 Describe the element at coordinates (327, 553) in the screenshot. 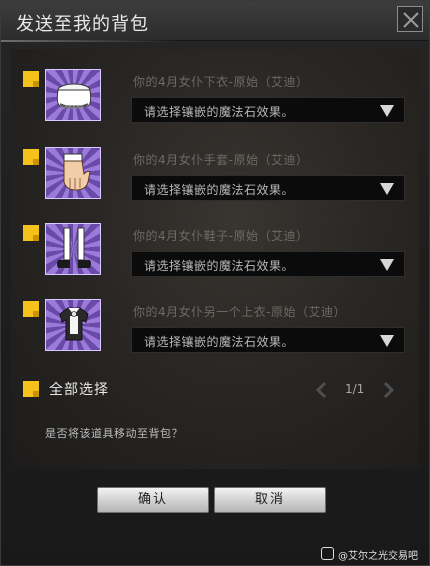

I see `tieba-logo-icon` at that location.